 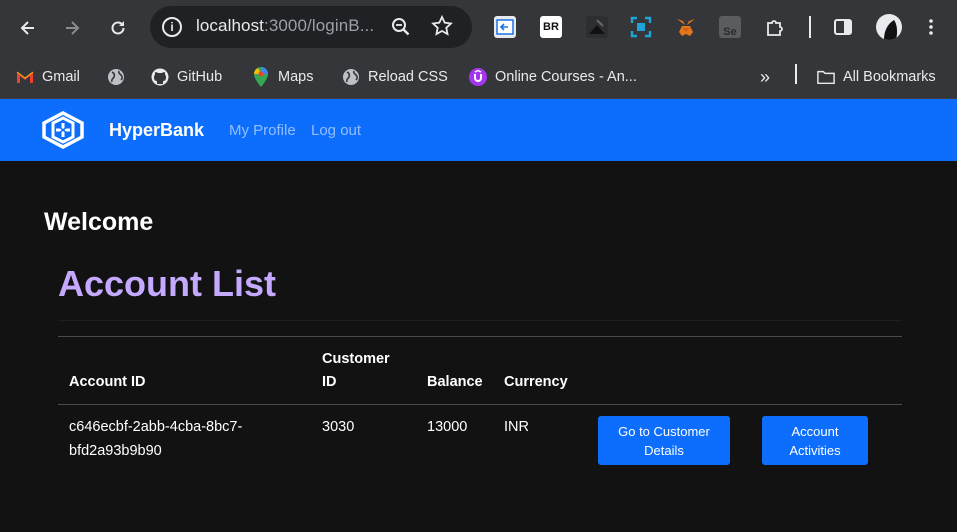 I want to click on reload-icon, so click(x=118, y=28).